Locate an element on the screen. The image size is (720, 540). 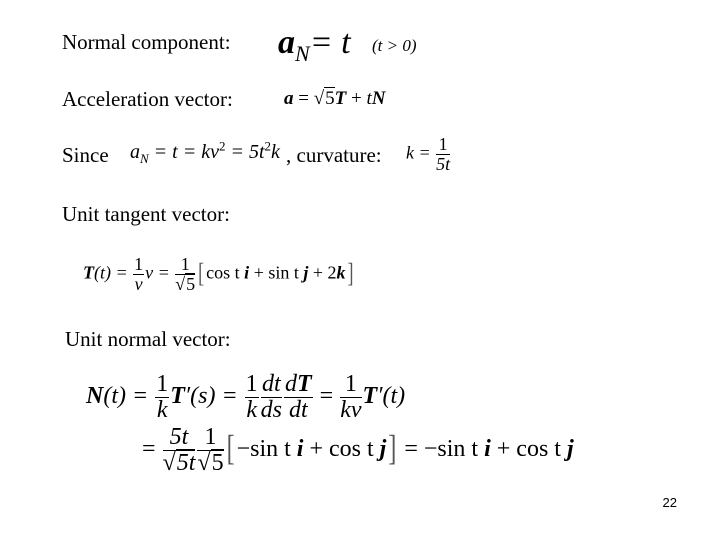
unit-normal-label: Unit normal vector: is located at coordinates (148, 339).